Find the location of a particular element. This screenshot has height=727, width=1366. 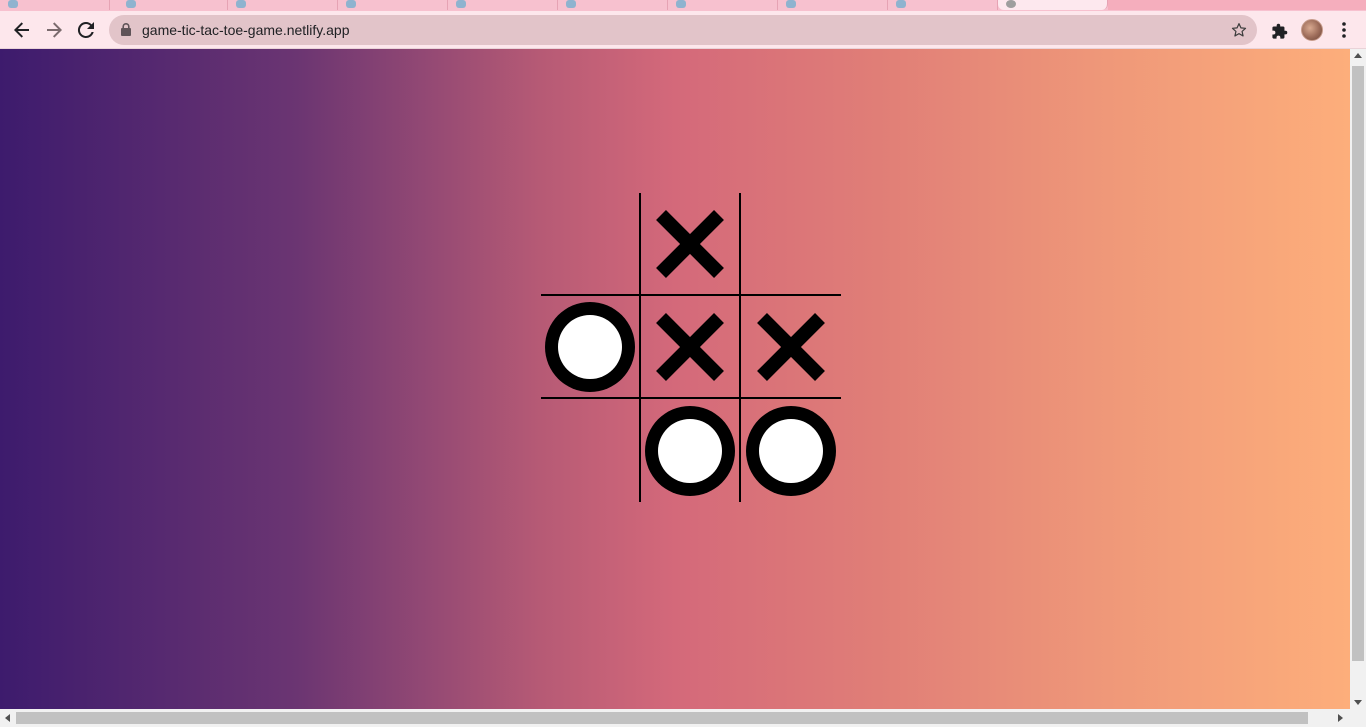

puzzle-icon is located at coordinates (1279, 31).